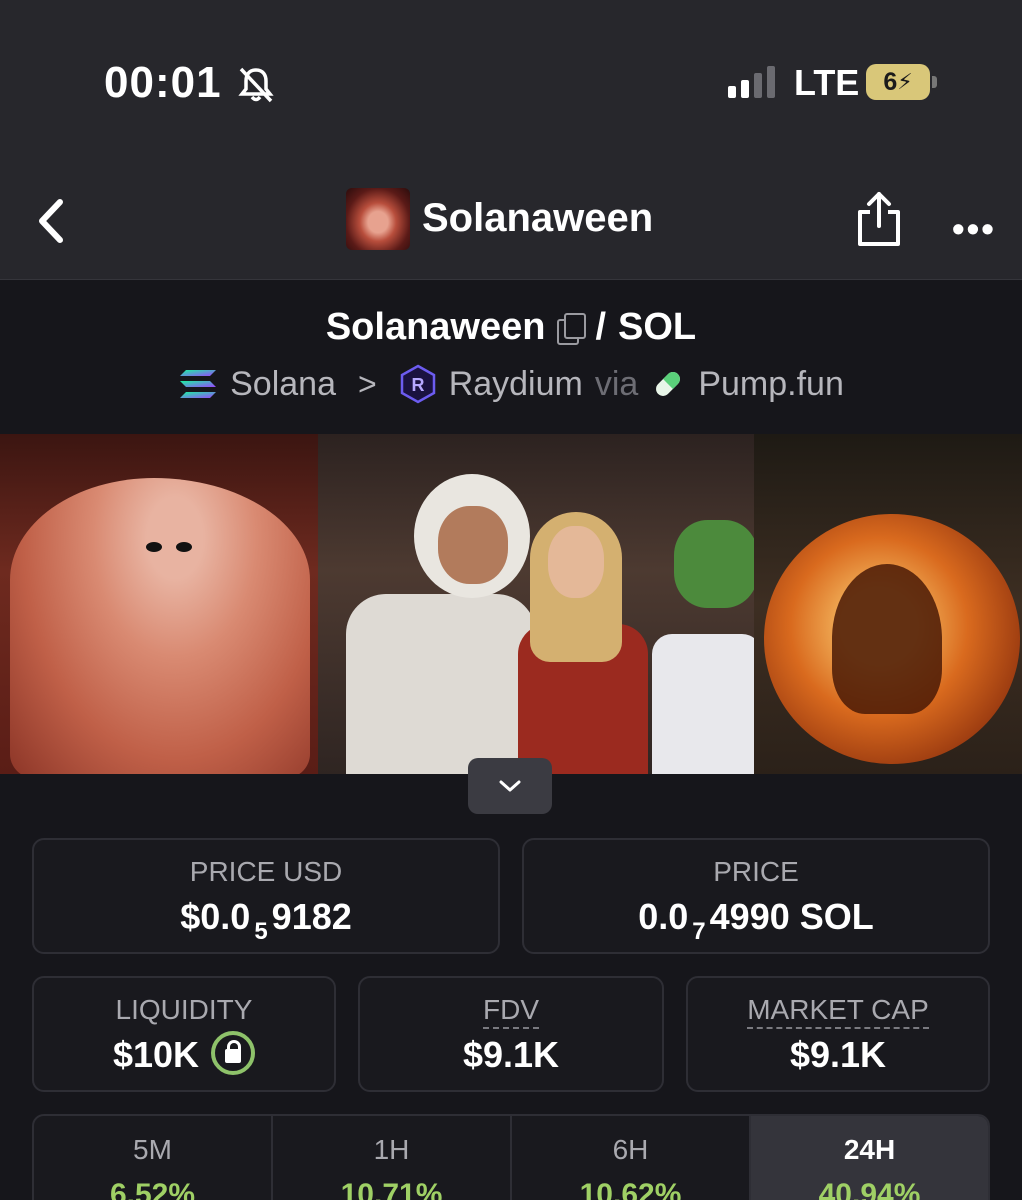 Image resolution: width=1022 pixels, height=1200 pixels. I want to click on ghost-image, so click(159, 604).